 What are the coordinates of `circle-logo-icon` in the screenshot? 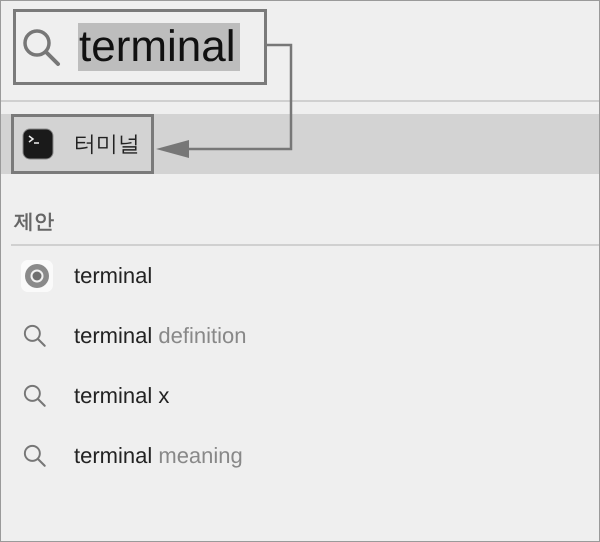 It's located at (37, 276).